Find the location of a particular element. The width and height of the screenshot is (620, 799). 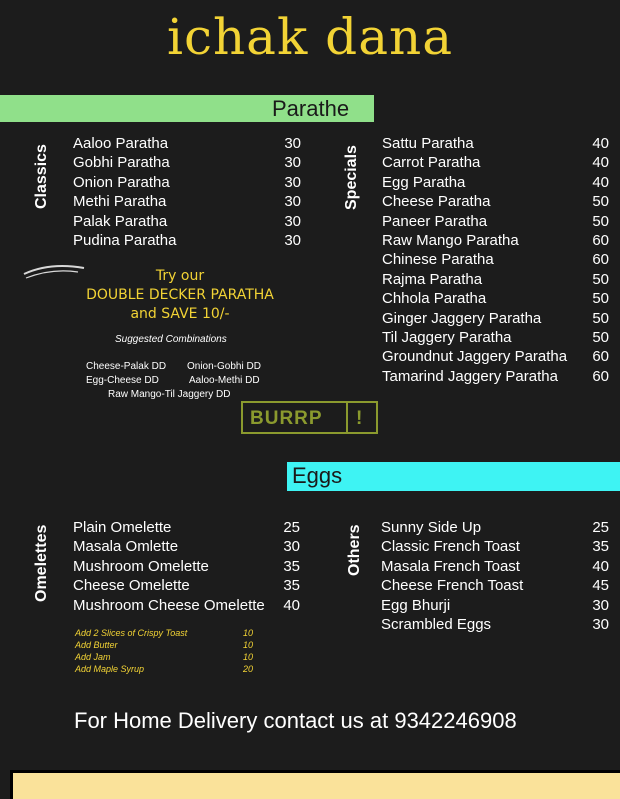

others-label: Others is located at coordinates (354, 550).